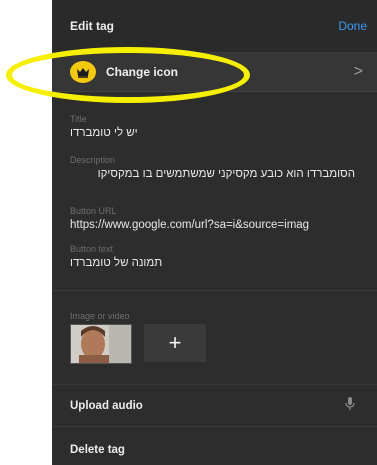  I want to click on upload-audio-label: Upload audio, so click(106, 406).